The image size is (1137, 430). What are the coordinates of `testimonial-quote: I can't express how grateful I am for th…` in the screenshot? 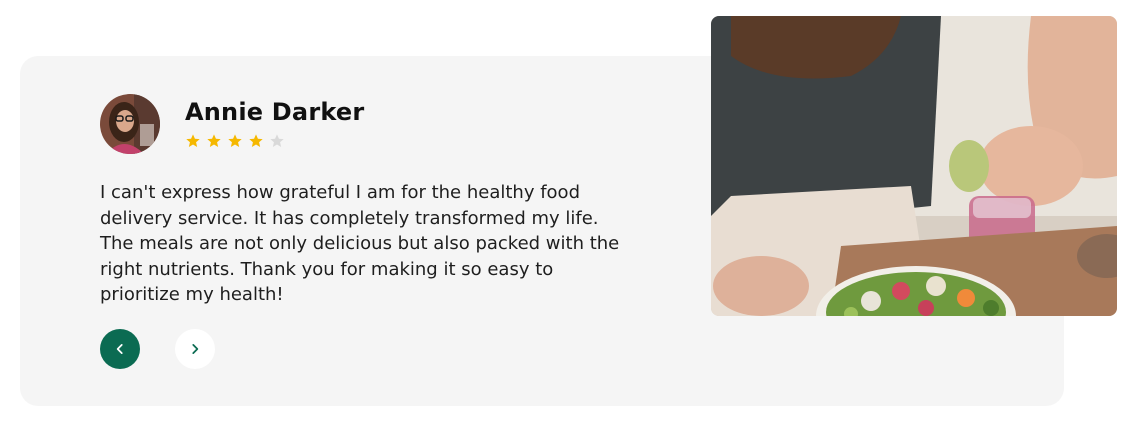 It's located at (360, 243).